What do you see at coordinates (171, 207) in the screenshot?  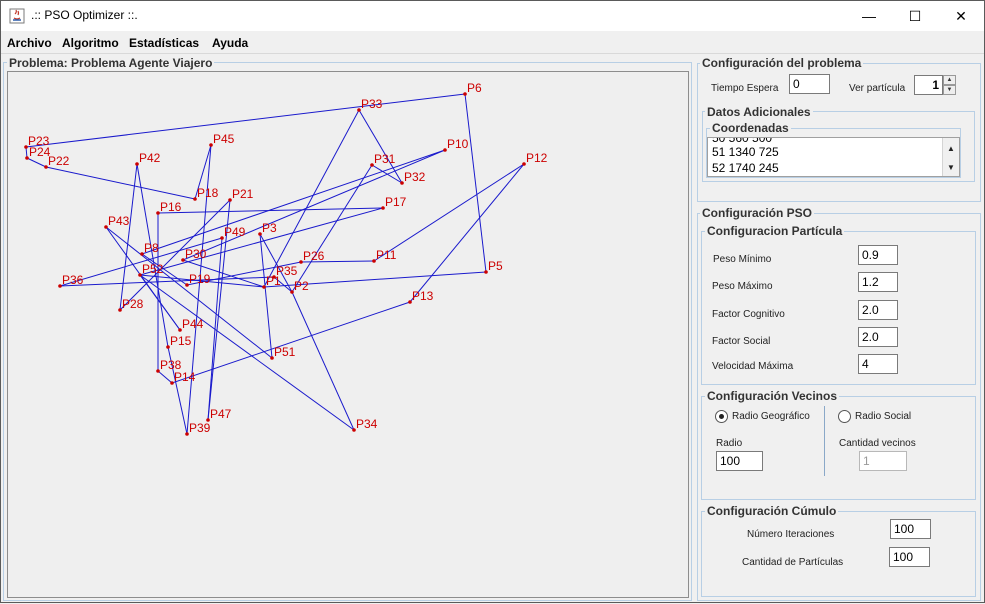 I see `city-label: P16` at bounding box center [171, 207].